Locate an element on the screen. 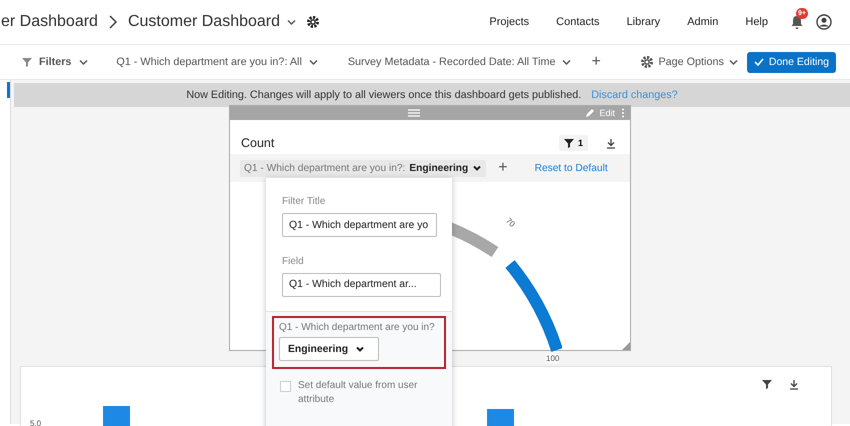 The width and height of the screenshot is (850, 426). breadcrumb-link: Customer Dashboard is located at coordinates (204, 22).